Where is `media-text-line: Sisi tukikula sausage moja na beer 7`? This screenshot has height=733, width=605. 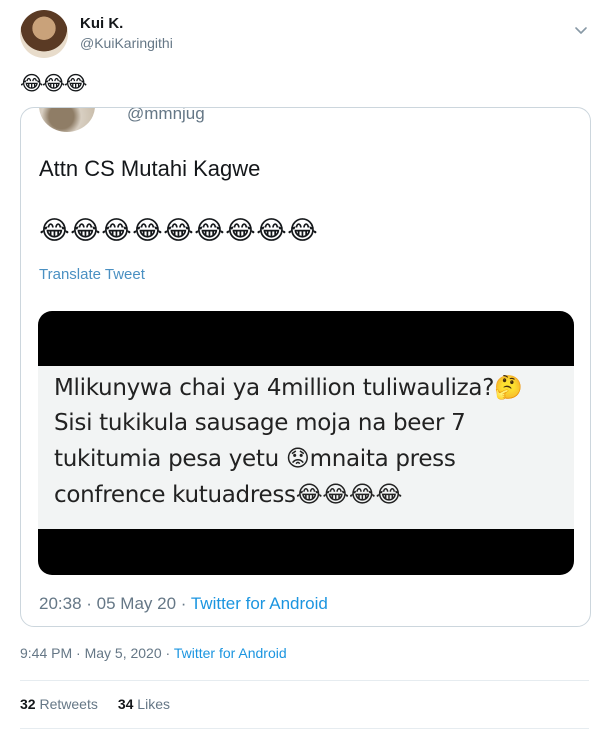 media-text-line: Sisi tukikula sausage moja na beer 7 is located at coordinates (260, 423).